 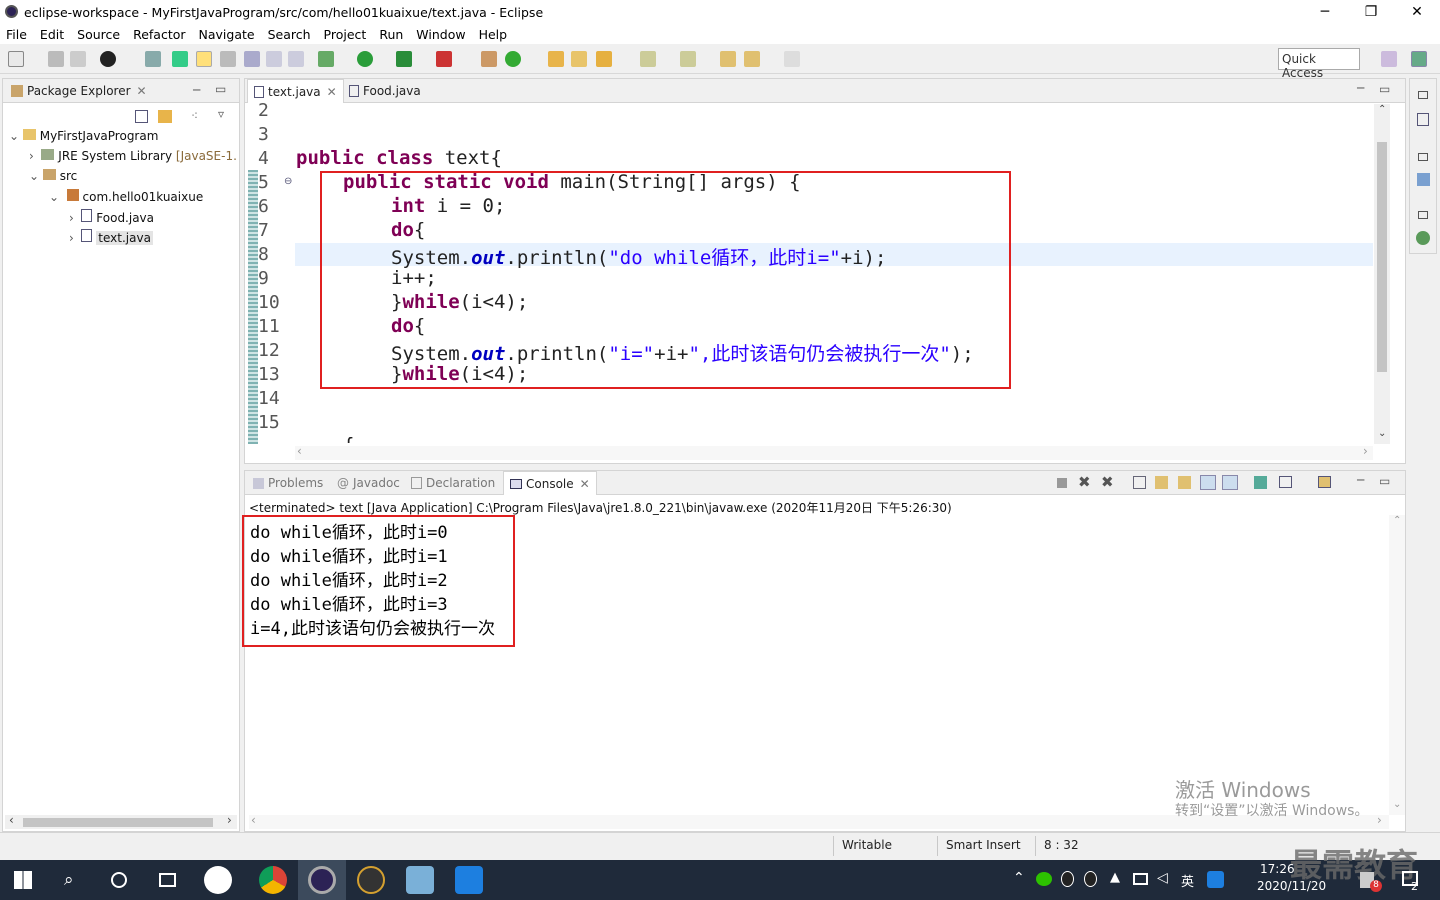 What do you see at coordinates (111, 217) in the screenshot?
I see `tree-item-food-java: › Food.java` at bounding box center [111, 217].